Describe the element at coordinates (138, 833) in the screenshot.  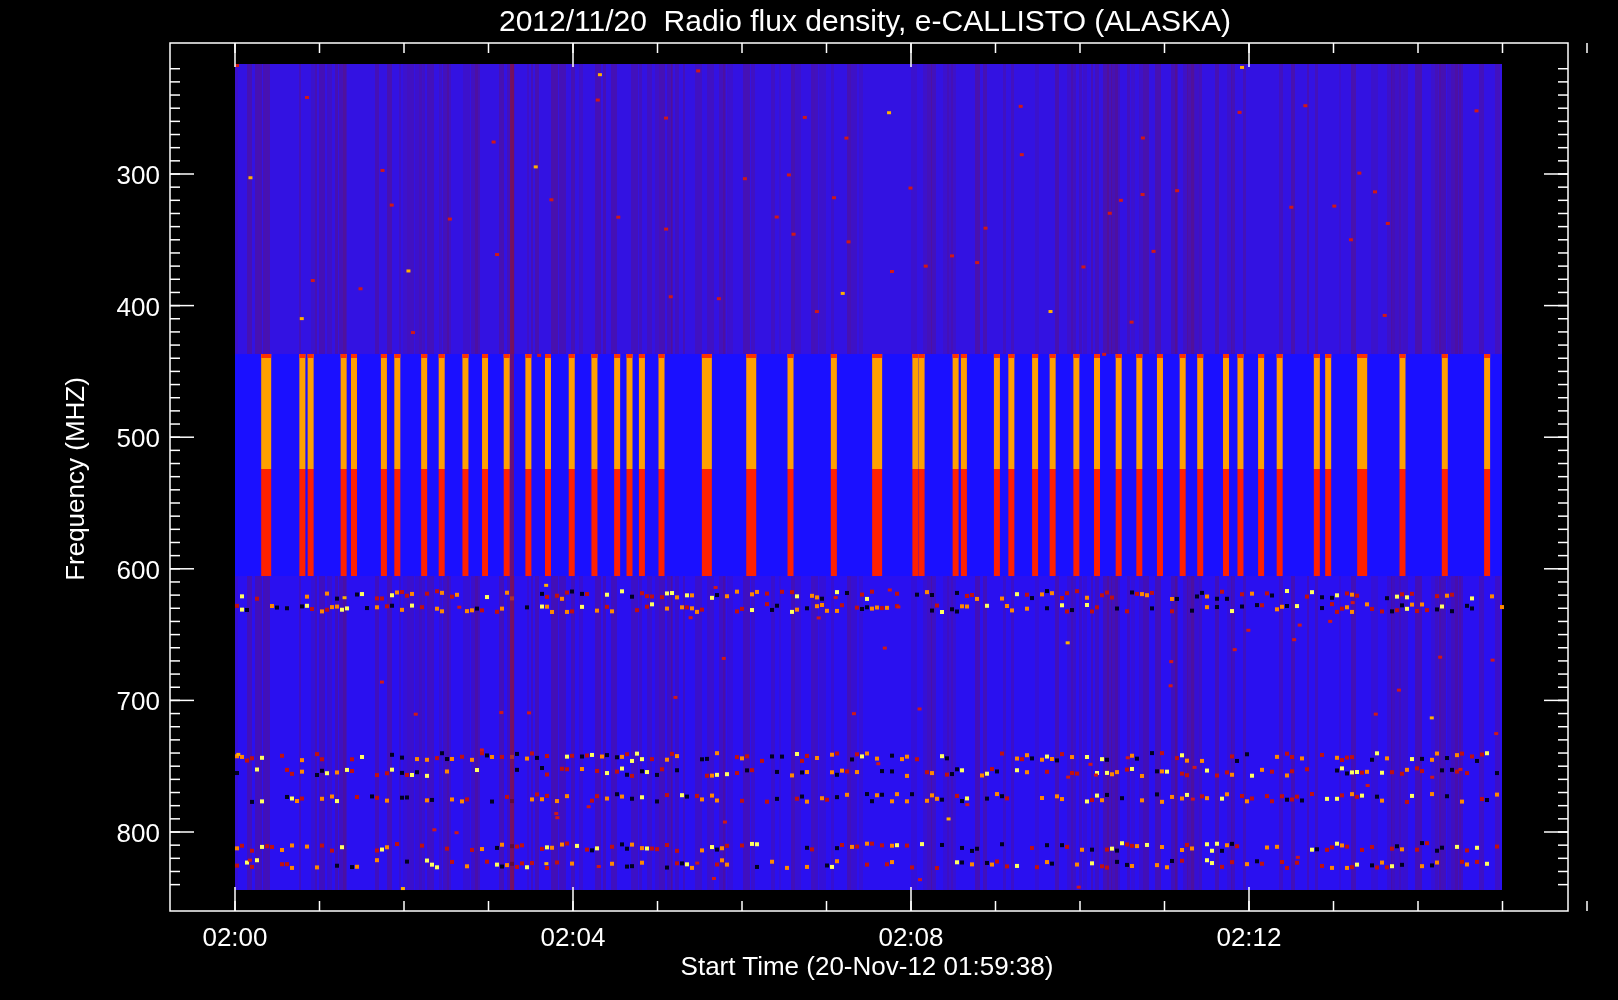
I see `y-tick-label: 800` at that location.